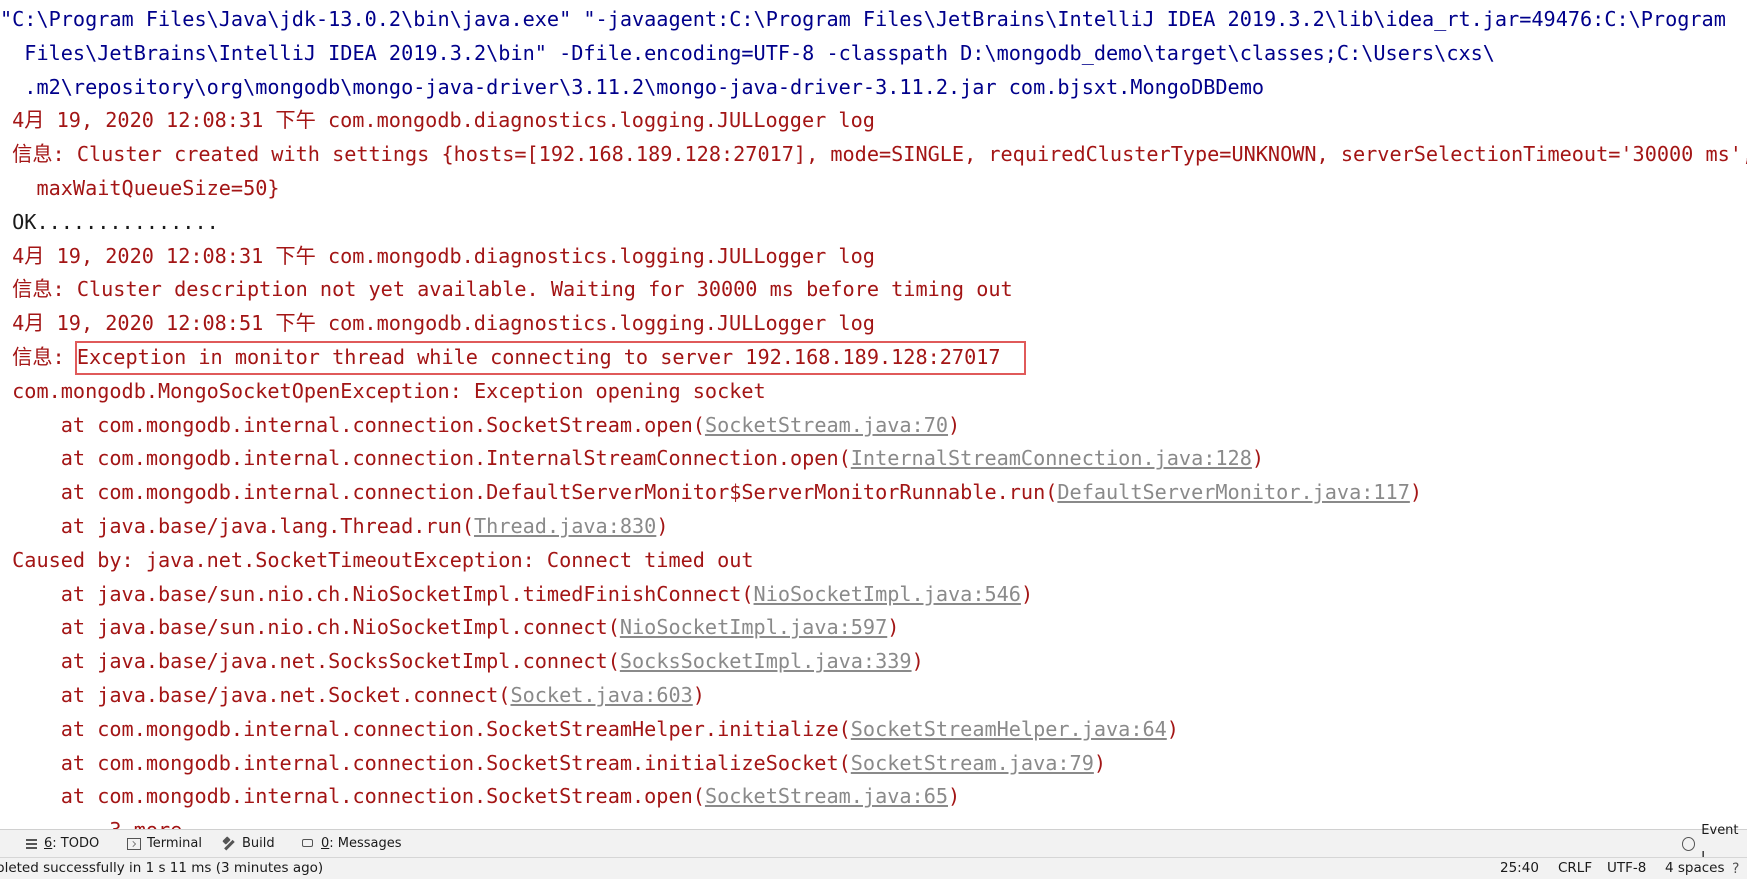  Describe the element at coordinates (601, 695) in the screenshot. I see `stacktrace-link: Socket.java:603` at that location.